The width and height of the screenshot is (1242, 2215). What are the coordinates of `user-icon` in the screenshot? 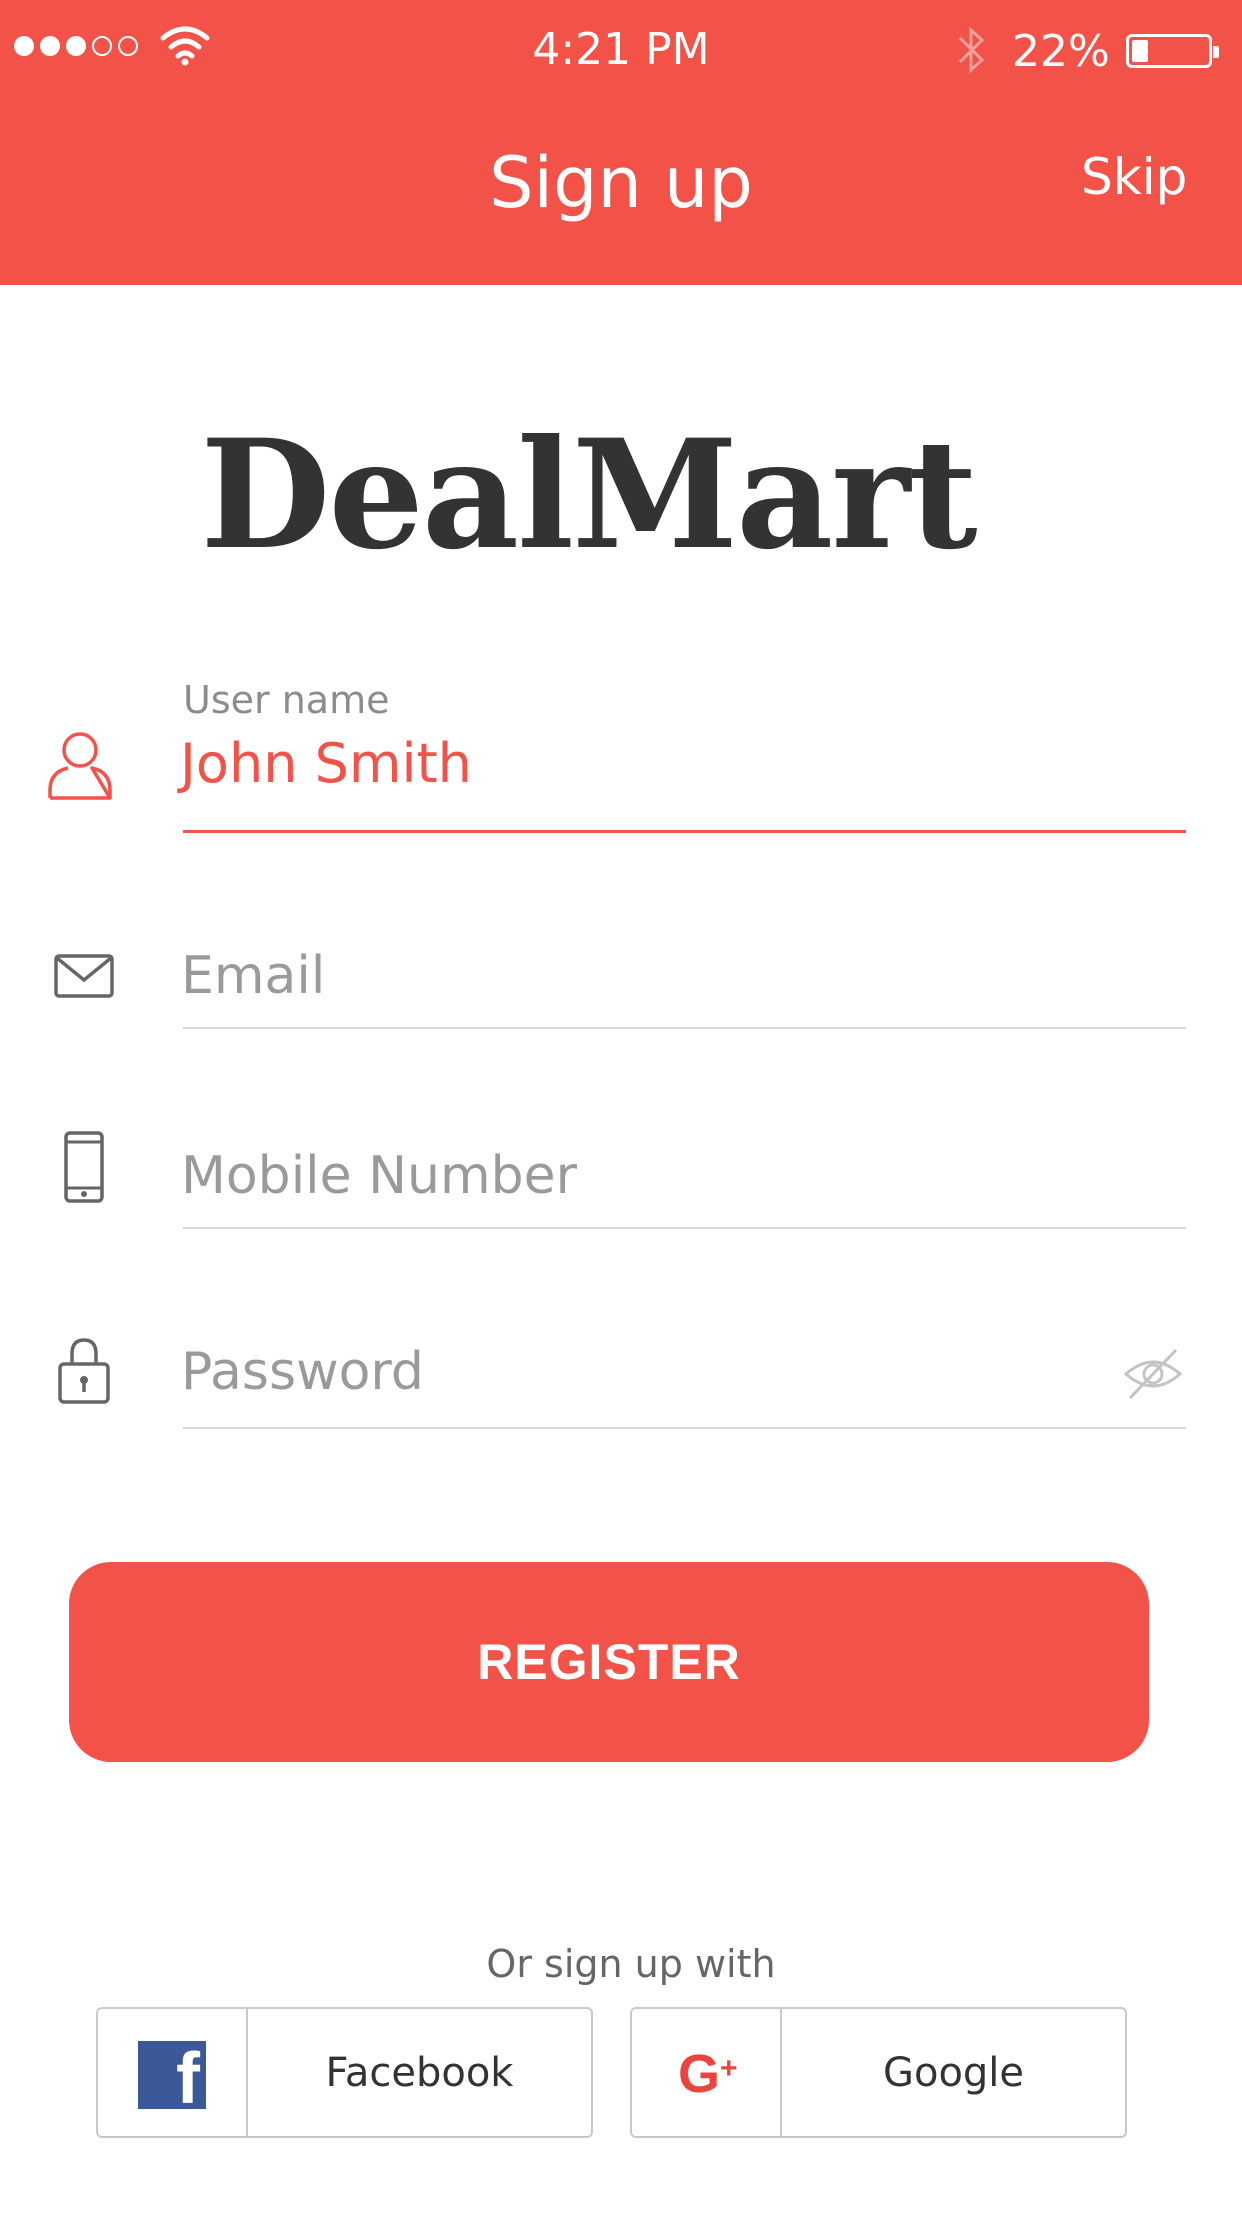 It's located at (80, 766).